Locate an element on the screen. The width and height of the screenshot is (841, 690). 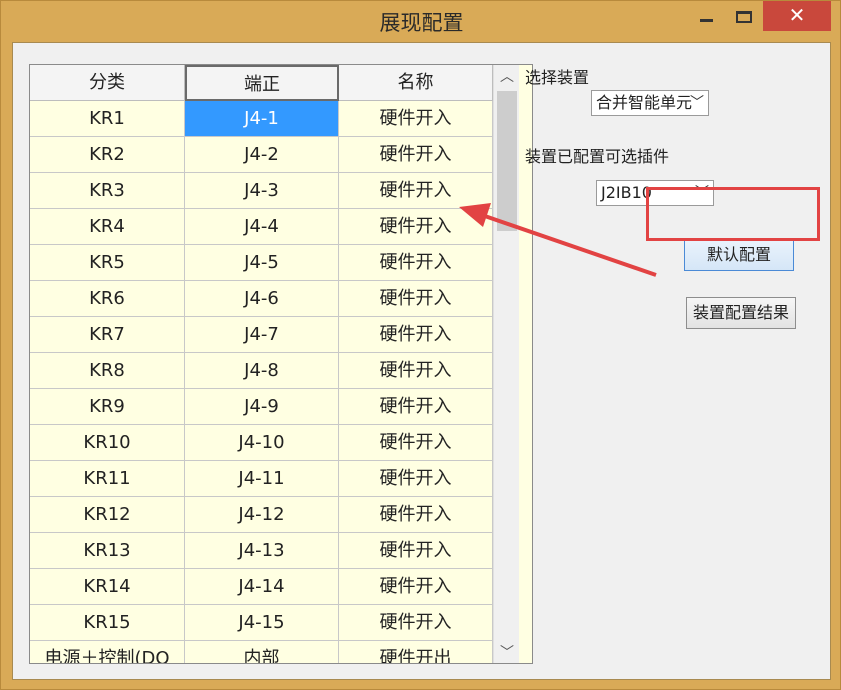
maximize-icon is located at coordinates (744, 17).